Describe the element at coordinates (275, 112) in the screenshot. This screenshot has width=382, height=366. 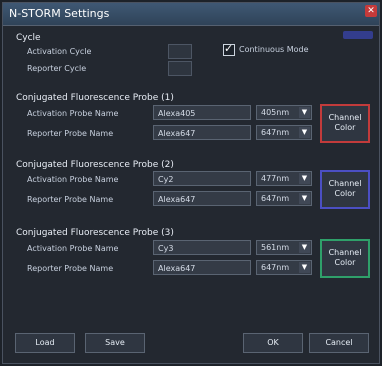
I see `probe-1-activation-wavelength-value: 405nm` at that location.